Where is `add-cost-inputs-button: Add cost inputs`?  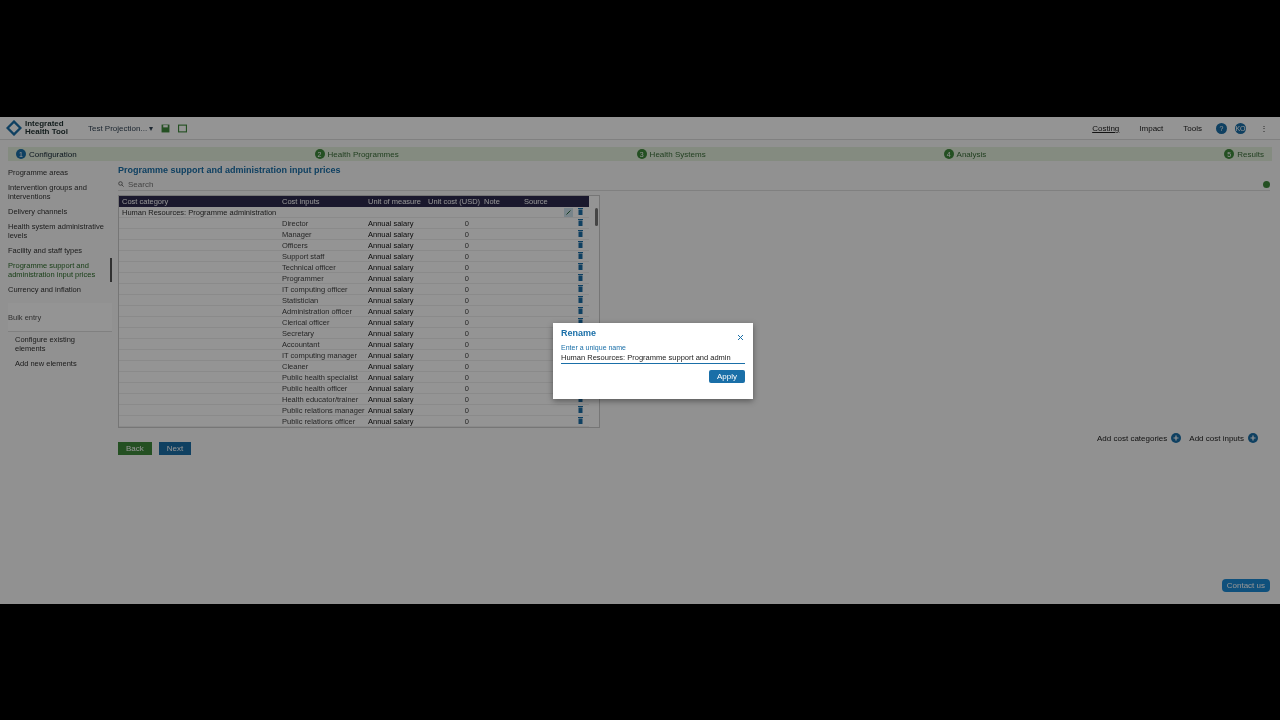
add-cost-inputs-button: Add cost inputs is located at coordinates (1223, 438).